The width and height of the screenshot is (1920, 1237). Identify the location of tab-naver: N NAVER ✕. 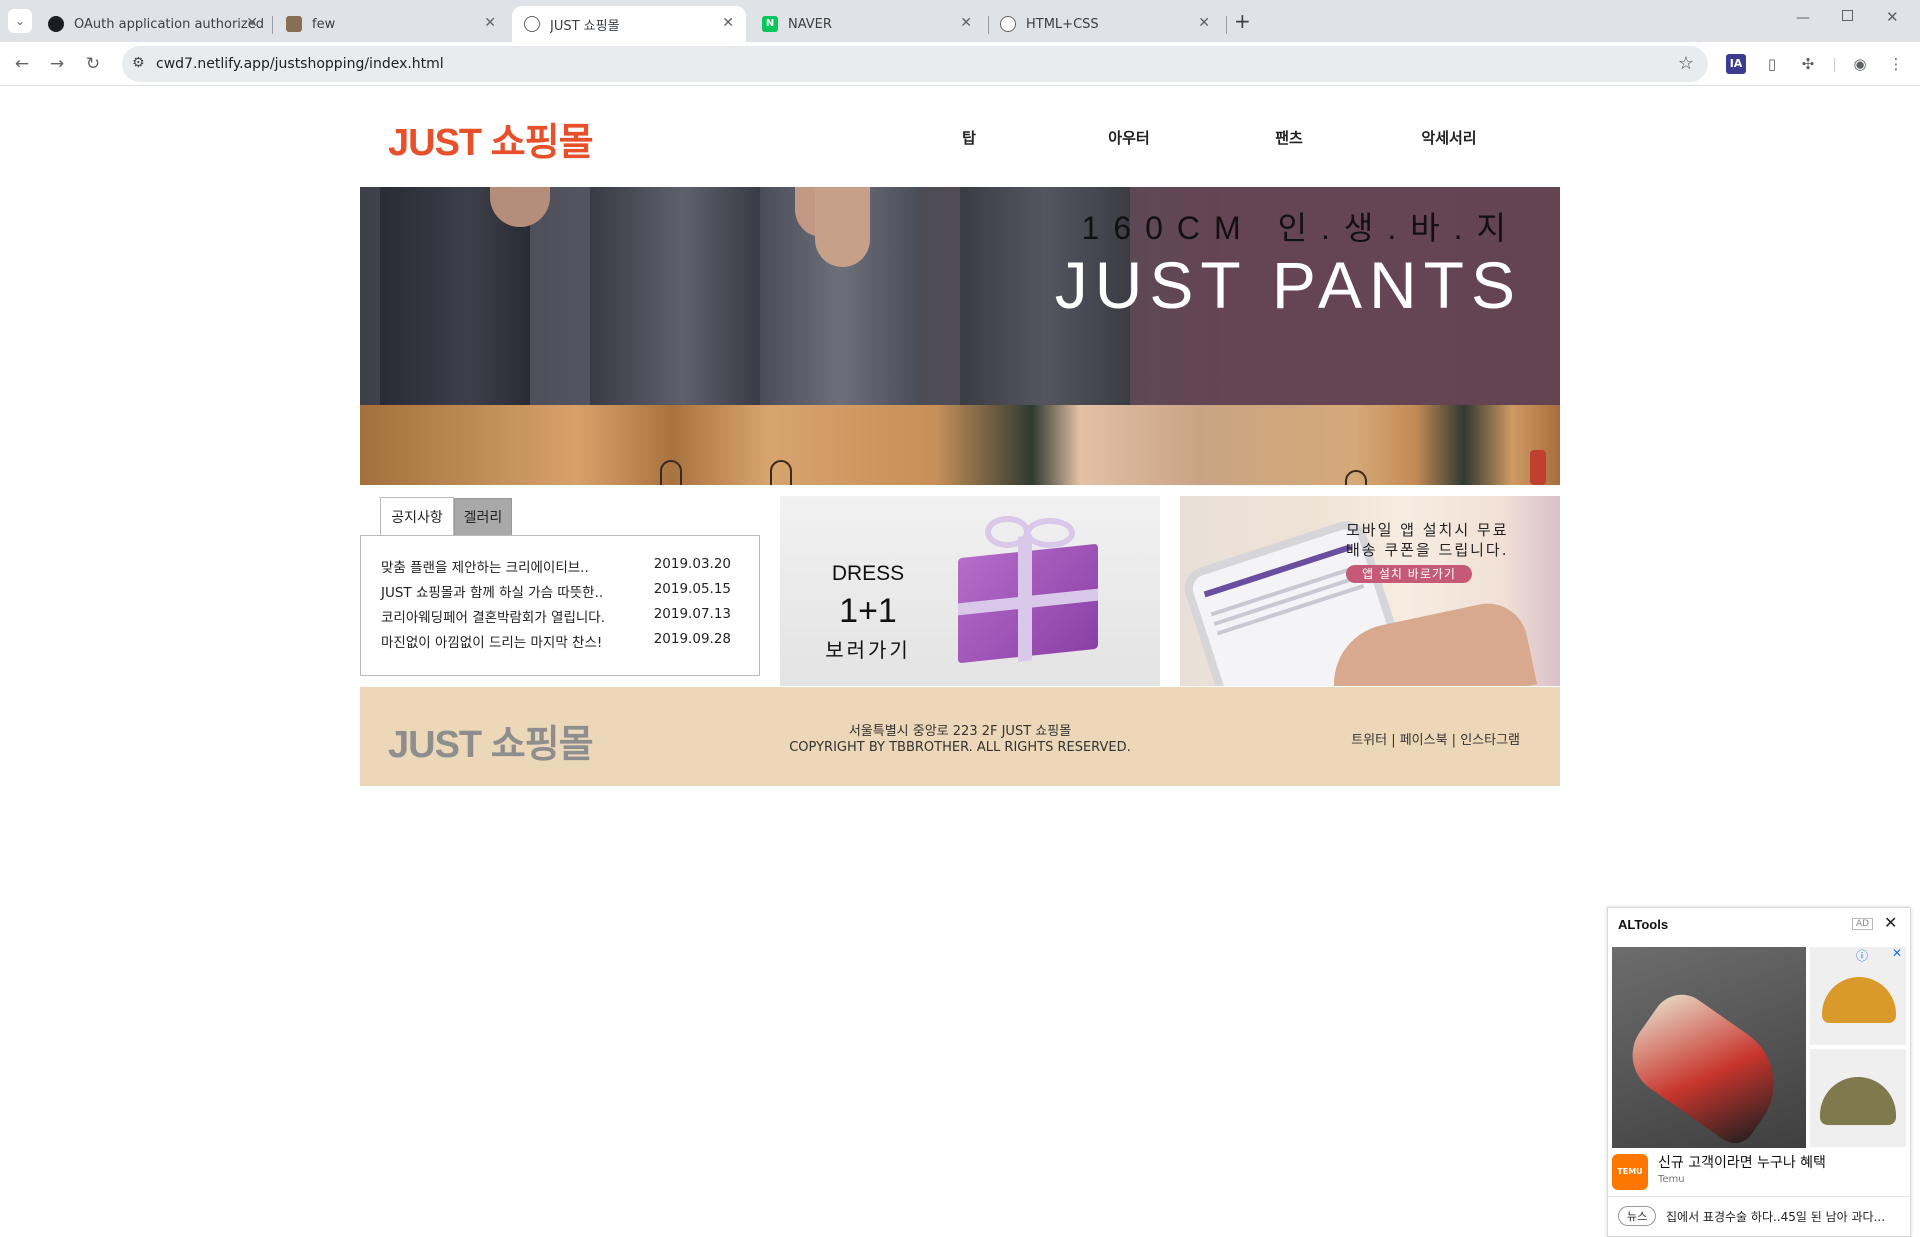
(867, 24).